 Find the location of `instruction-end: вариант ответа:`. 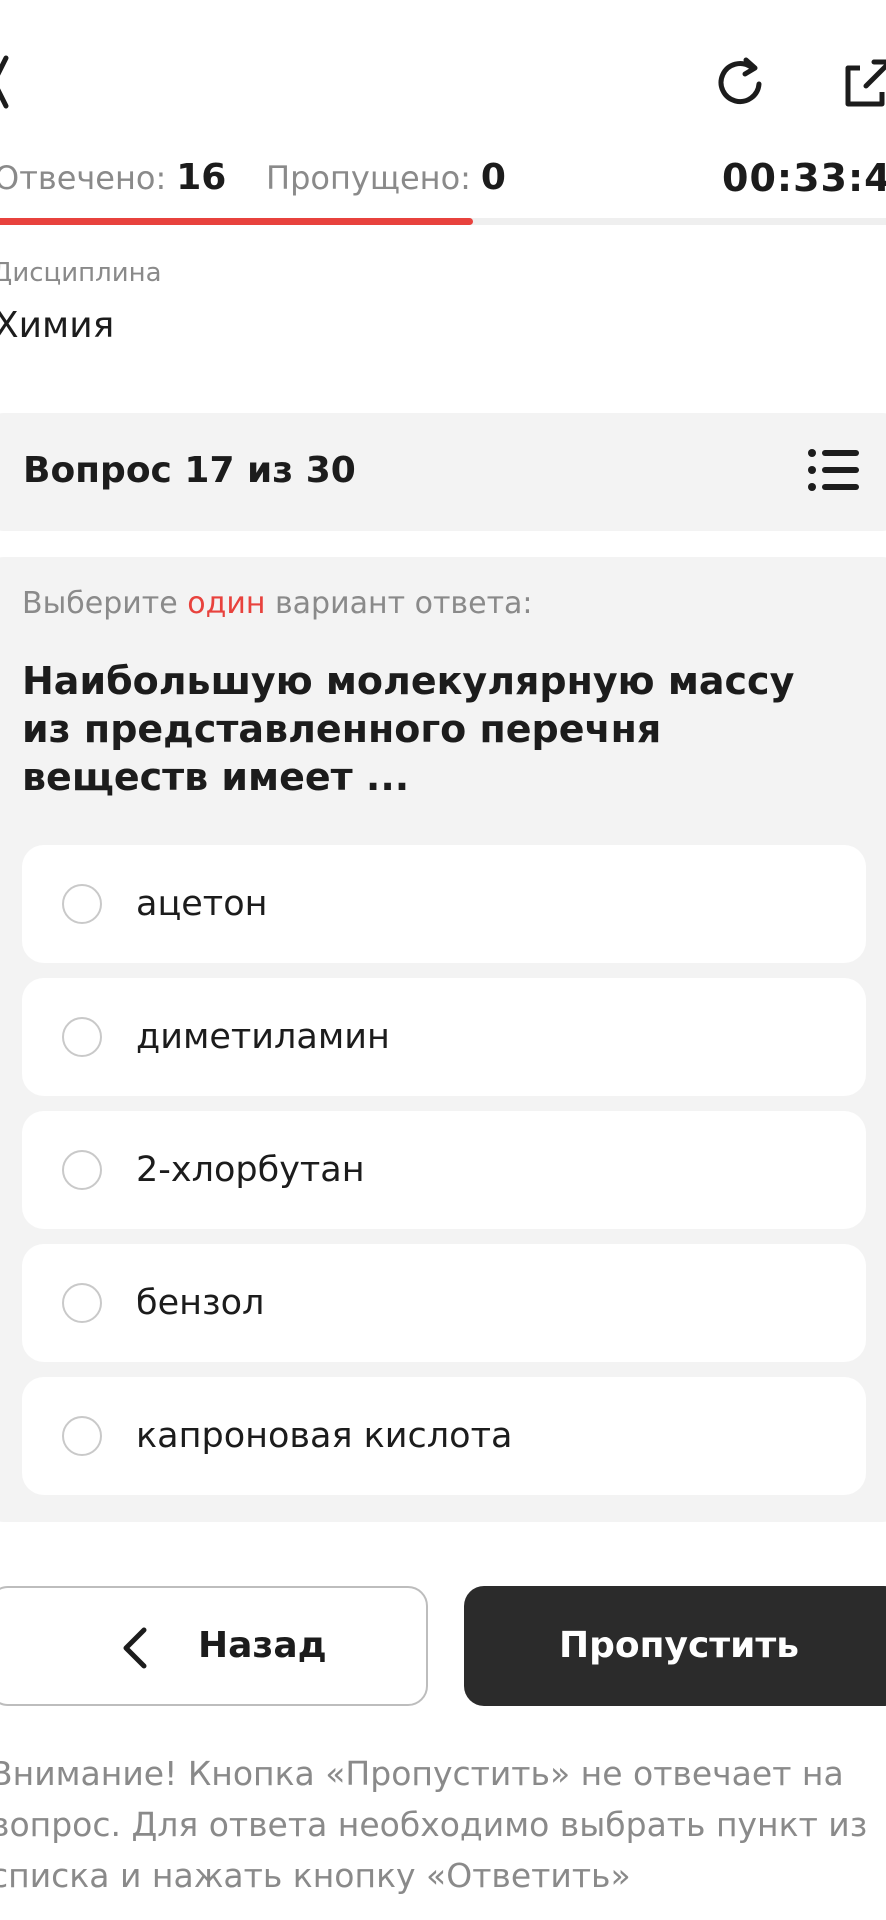

instruction-end: вариант ответа: is located at coordinates (399, 603).